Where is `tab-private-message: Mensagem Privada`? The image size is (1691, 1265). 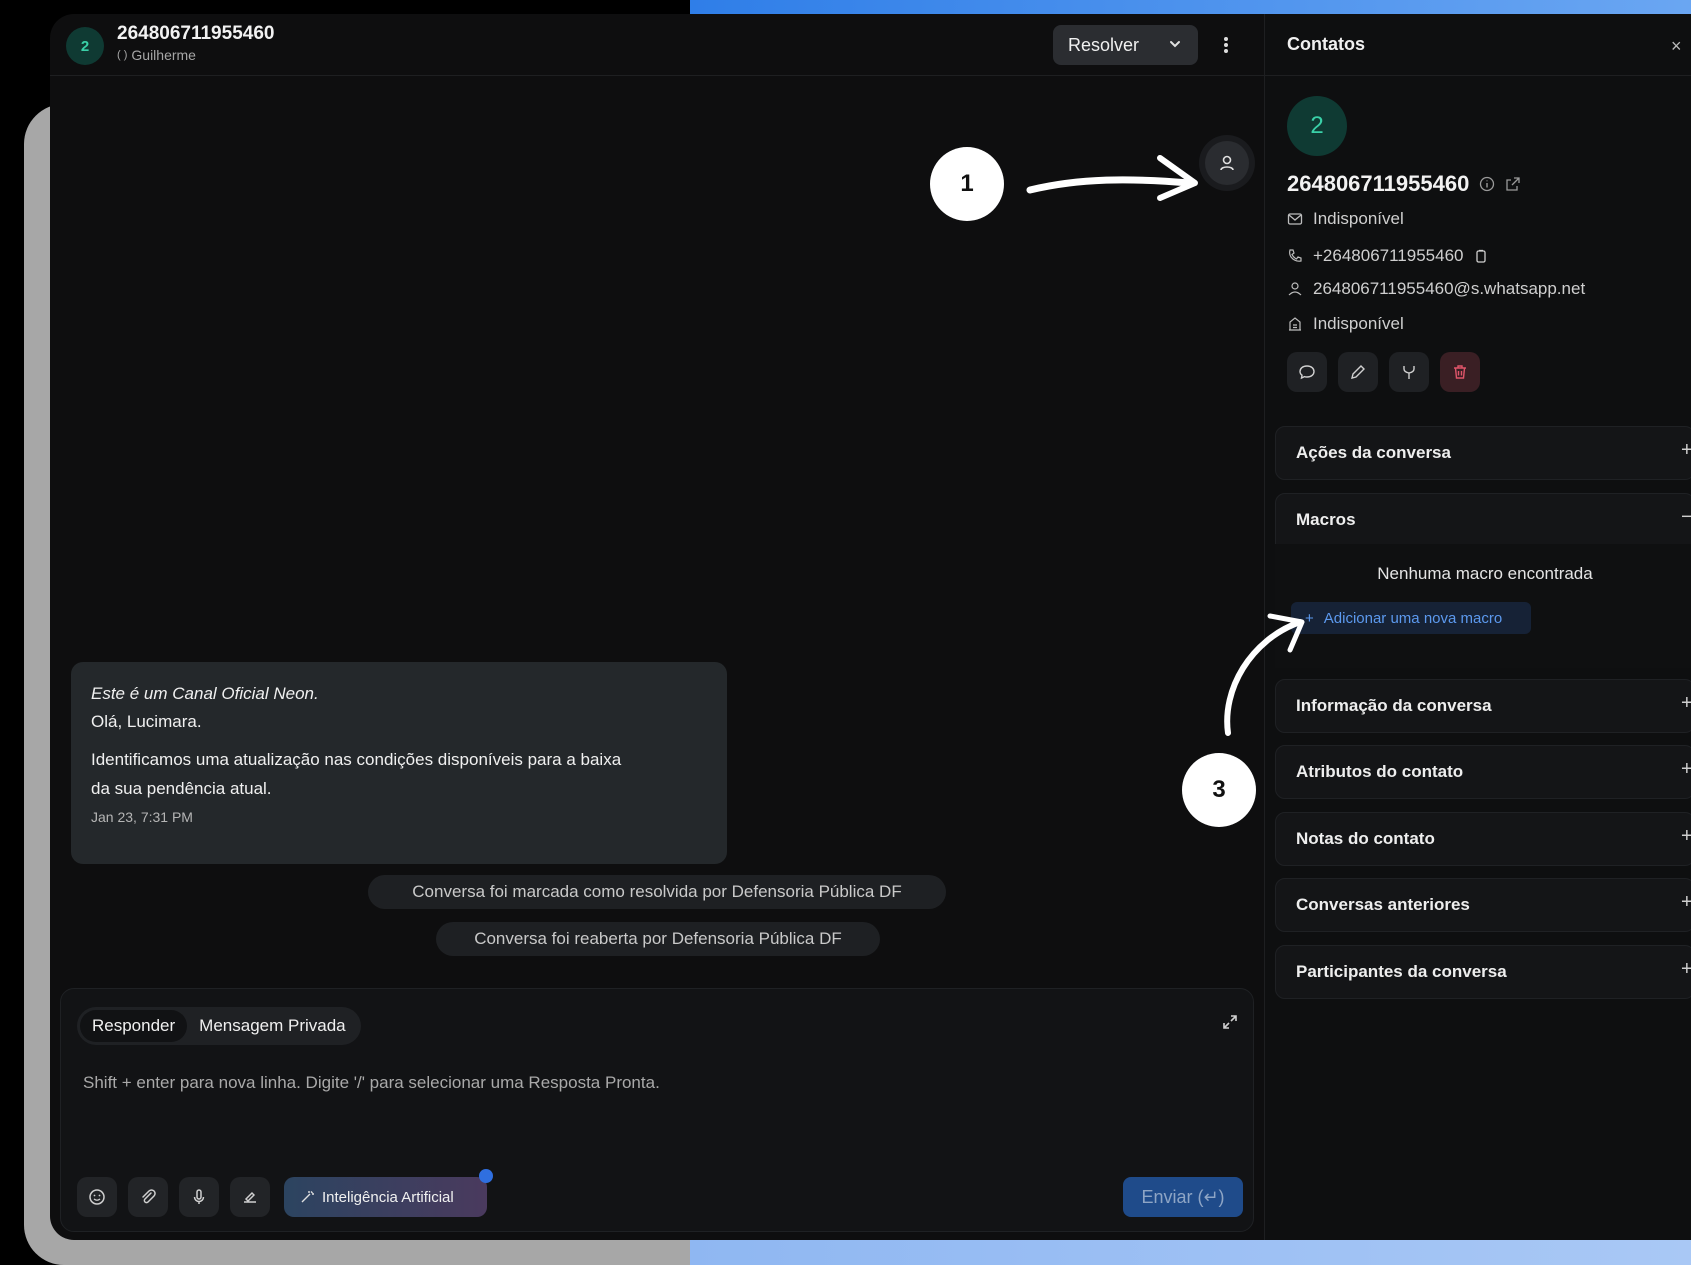
tab-private-message: Mensagem Privada is located at coordinates (272, 1026).